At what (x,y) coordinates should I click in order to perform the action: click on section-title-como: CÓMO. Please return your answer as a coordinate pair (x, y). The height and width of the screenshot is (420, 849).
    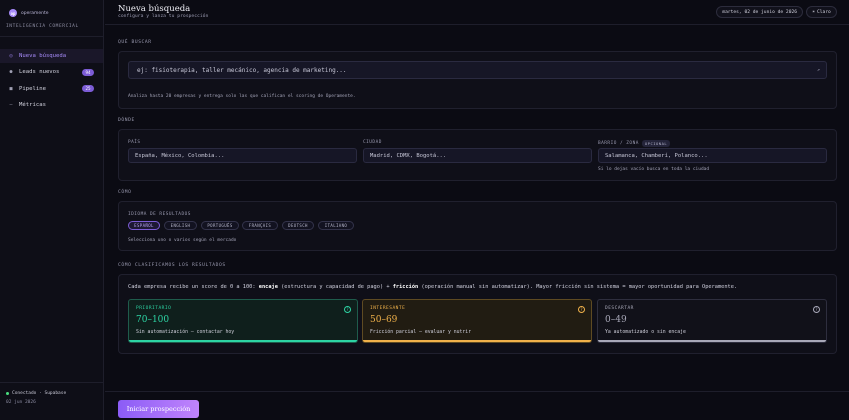
    Looking at the image, I should click on (125, 192).